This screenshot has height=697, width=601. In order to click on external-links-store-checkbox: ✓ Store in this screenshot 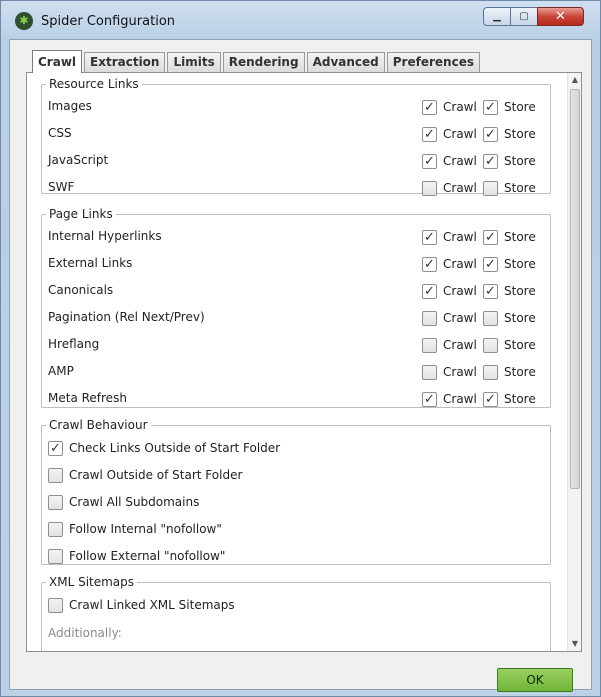, I will do `click(509, 264)`.